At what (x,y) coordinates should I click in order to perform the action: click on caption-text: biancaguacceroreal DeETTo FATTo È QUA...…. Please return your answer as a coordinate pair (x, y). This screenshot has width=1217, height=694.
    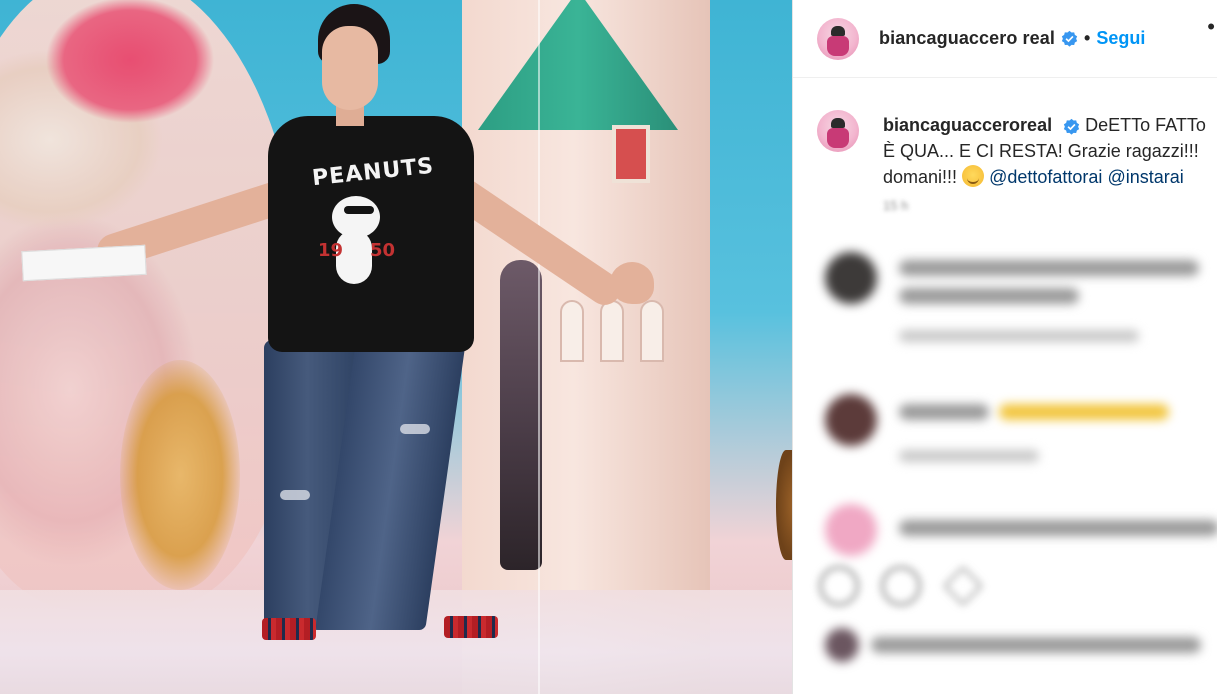
    Looking at the image, I should click on (1044, 151).